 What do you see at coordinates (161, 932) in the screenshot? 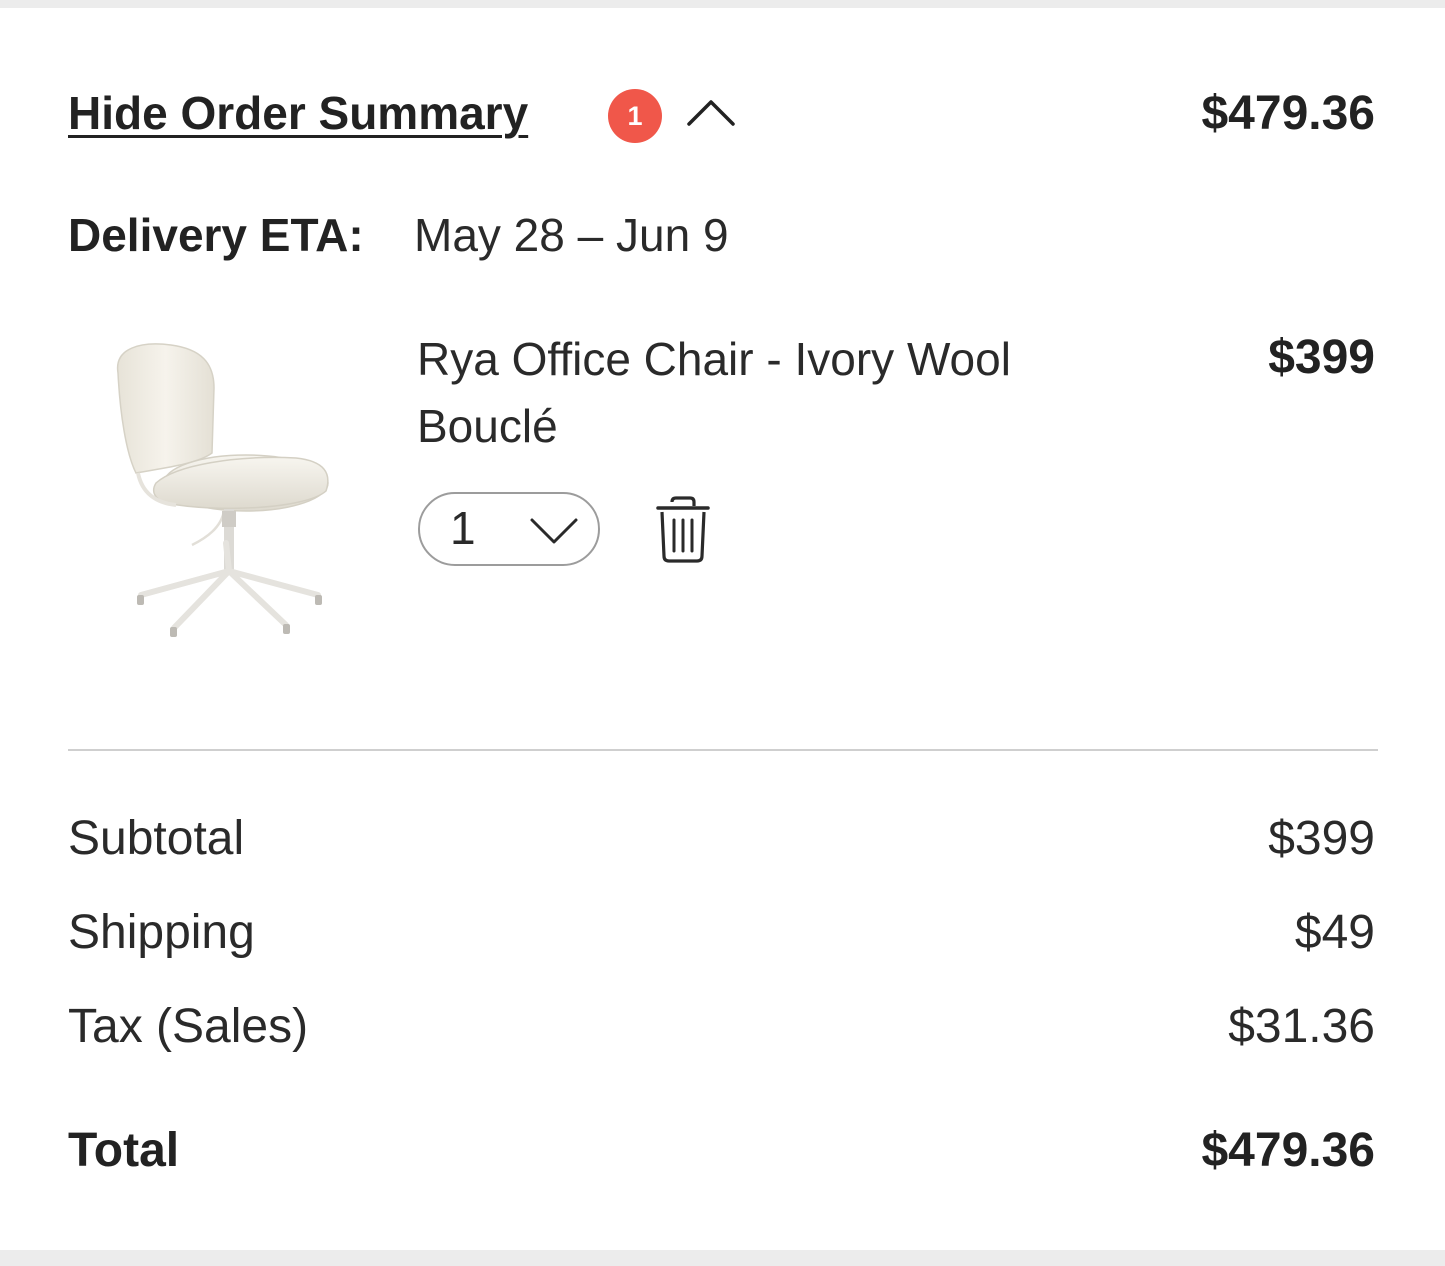
I see `shipping-label: Shipping` at bounding box center [161, 932].